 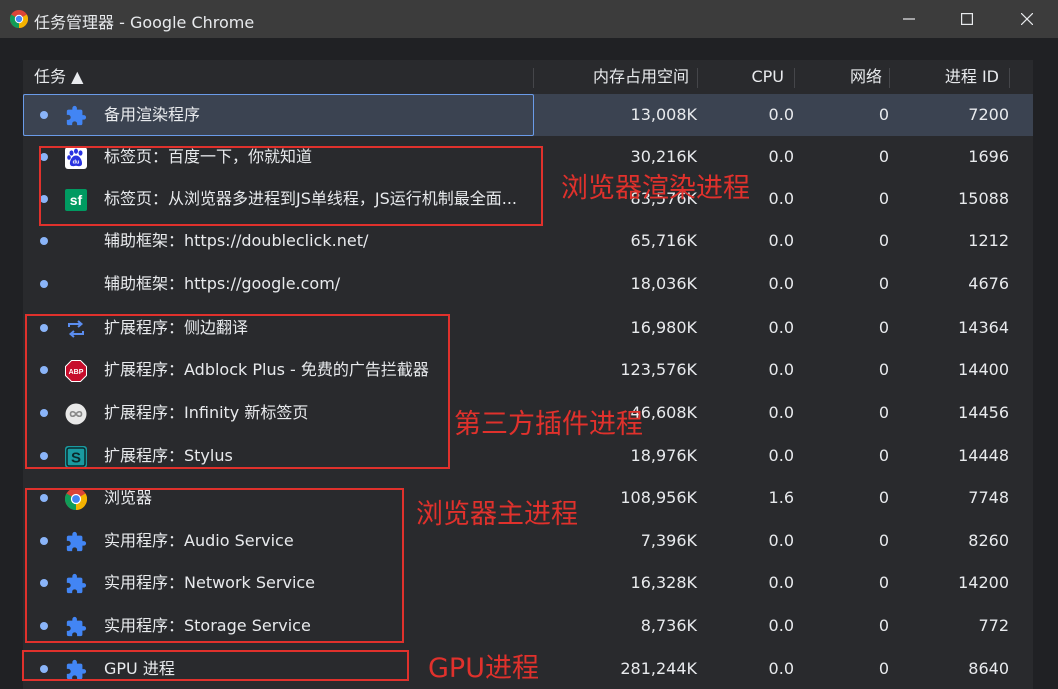 What do you see at coordinates (663, 582) in the screenshot?
I see `memory-value: 16,328K` at bounding box center [663, 582].